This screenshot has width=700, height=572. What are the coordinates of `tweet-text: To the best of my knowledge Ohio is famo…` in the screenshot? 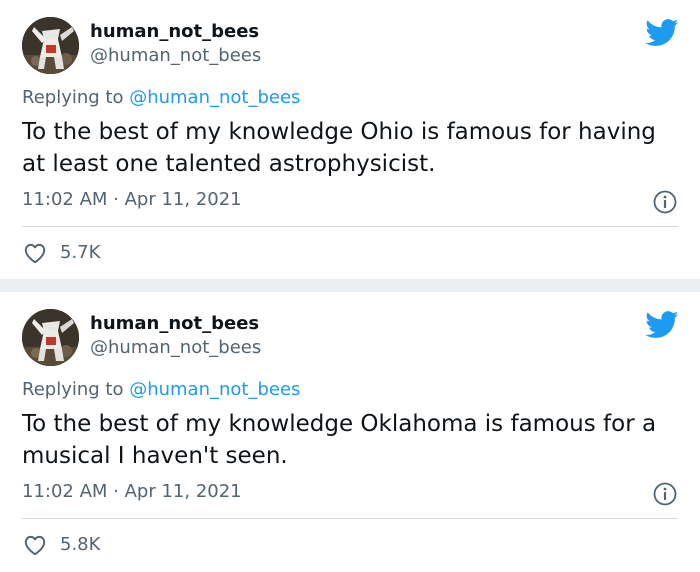 It's located at (339, 148).